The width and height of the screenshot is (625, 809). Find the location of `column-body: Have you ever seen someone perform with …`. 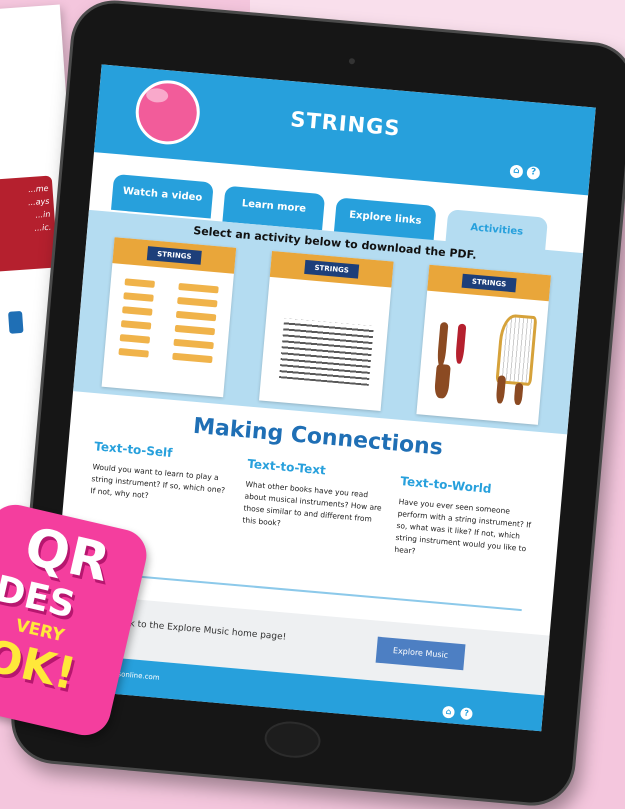

column-body: Have you ever seen someone perform with … is located at coordinates (463, 526).